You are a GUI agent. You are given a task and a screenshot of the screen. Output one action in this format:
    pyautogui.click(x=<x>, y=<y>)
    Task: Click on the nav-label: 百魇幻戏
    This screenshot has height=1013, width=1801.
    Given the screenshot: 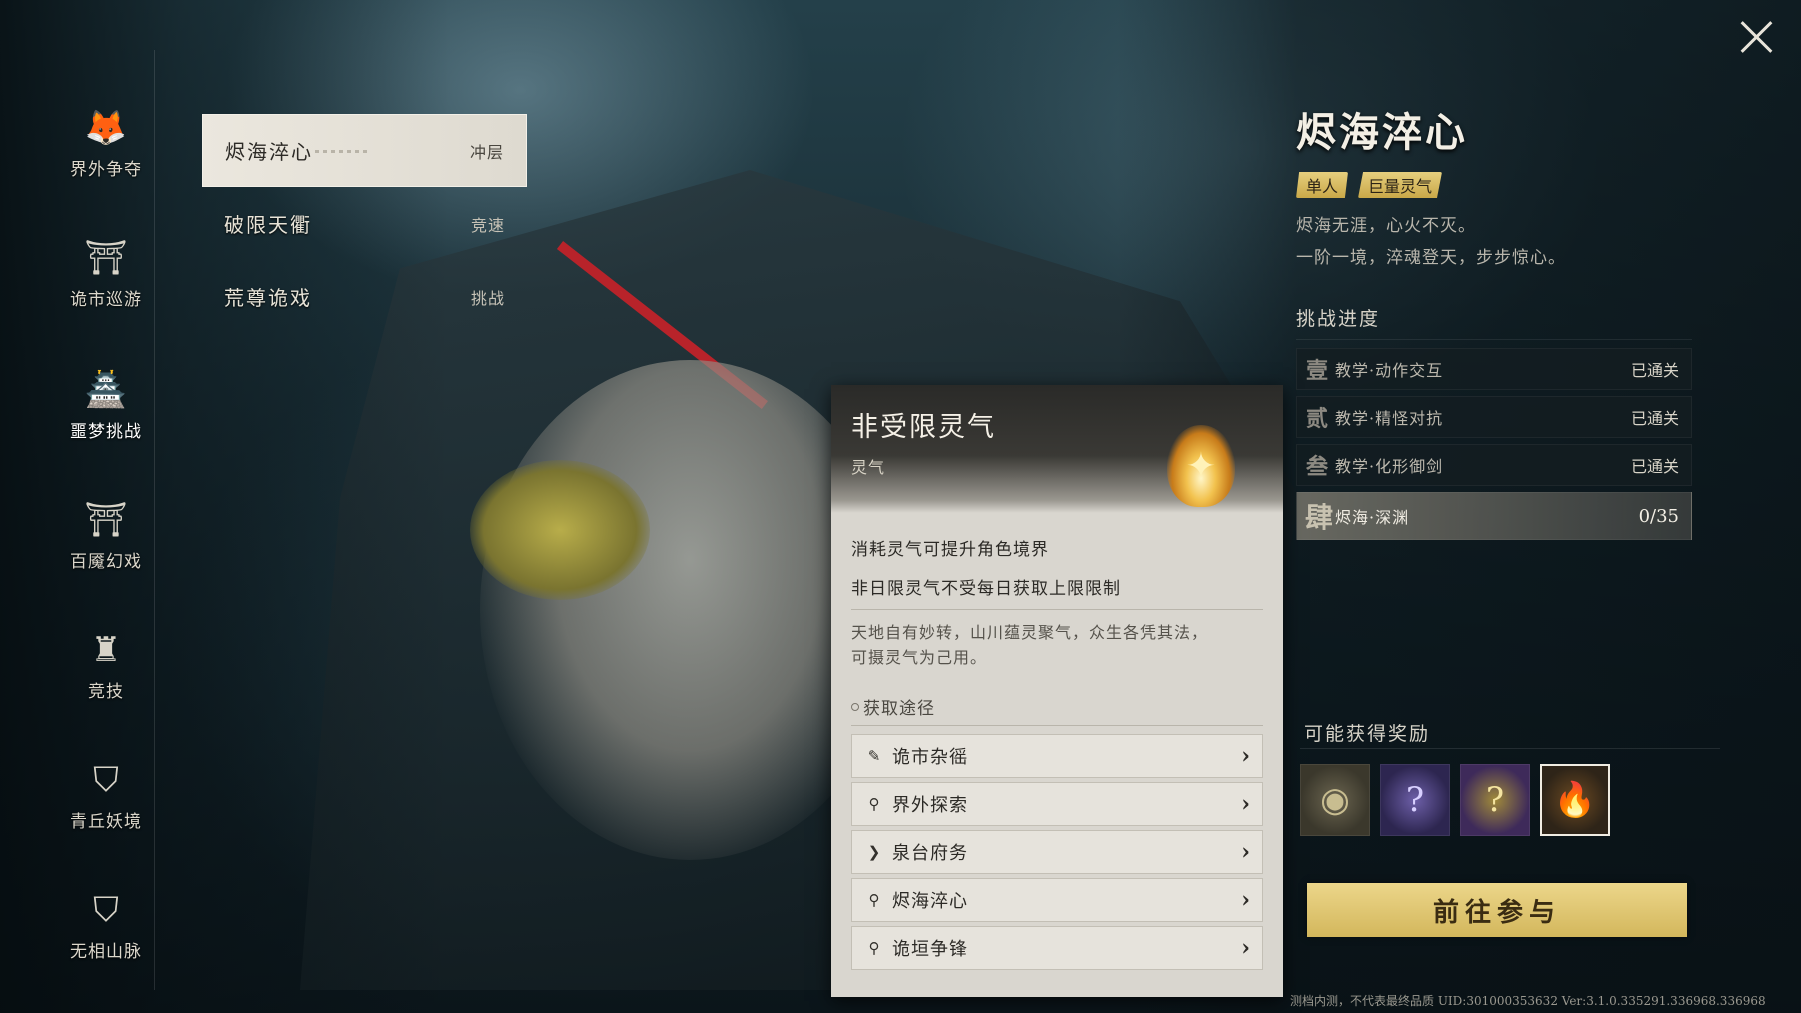 What is the action you would take?
    pyautogui.click(x=106, y=562)
    